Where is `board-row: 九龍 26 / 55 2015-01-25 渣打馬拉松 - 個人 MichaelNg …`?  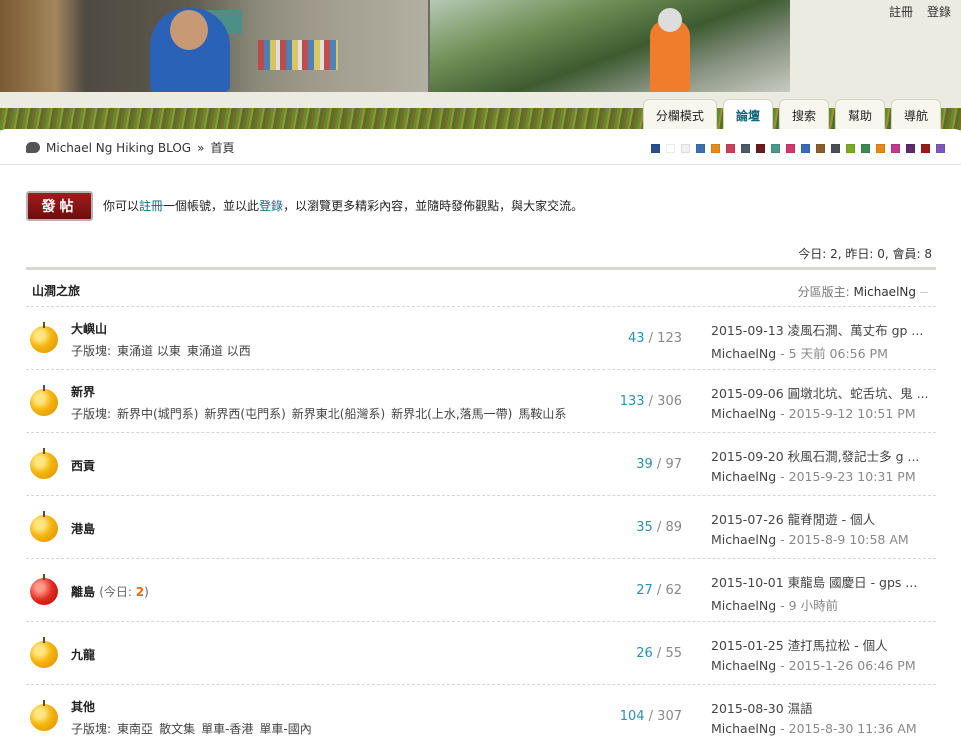
board-row: 九龍 26 / 55 2015-01-25 渣打馬拉松 - 個人 MichaelNg … is located at coordinates (481, 653).